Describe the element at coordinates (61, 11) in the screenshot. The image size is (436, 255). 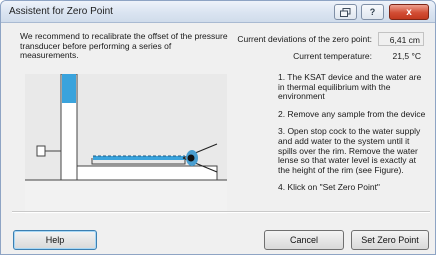
I see `window-title: Assistent for Zero Point` at that location.